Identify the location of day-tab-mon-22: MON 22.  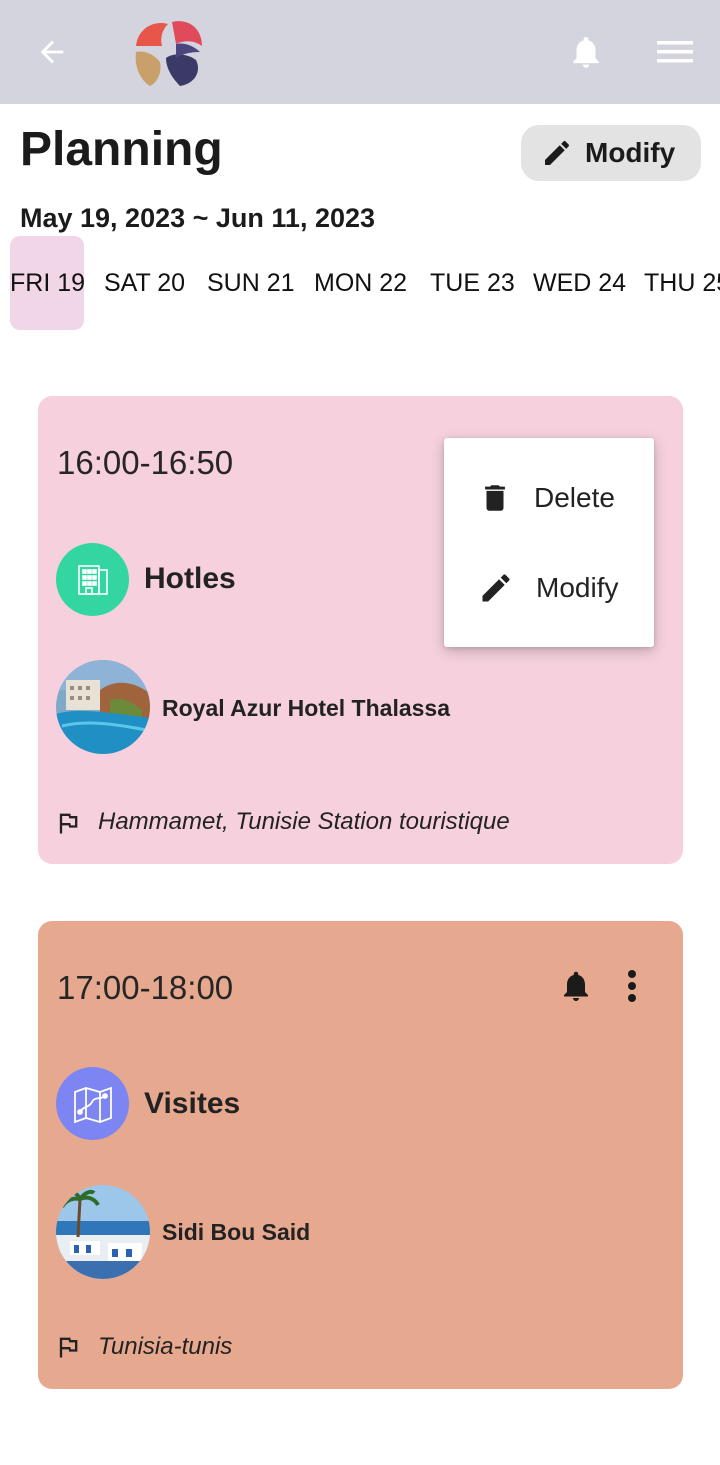
(360, 283).